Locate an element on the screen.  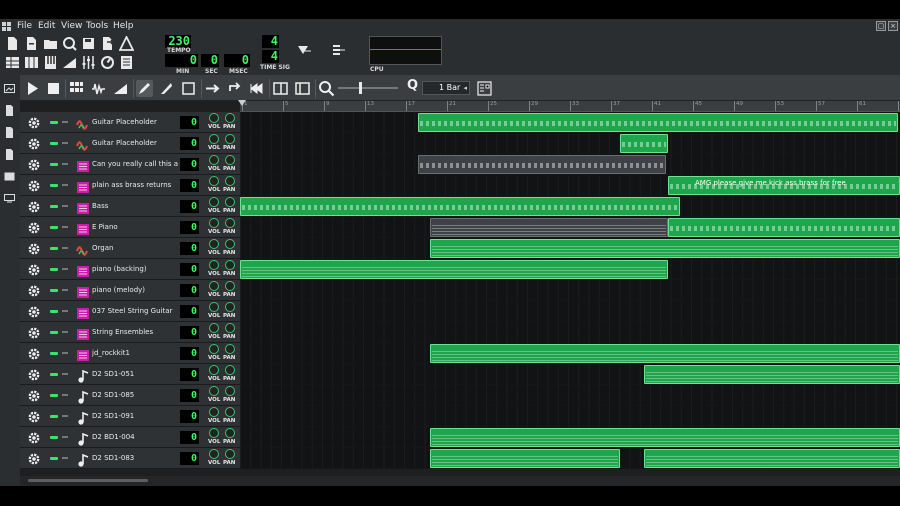
track-name: Organ is located at coordinates (137, 248).